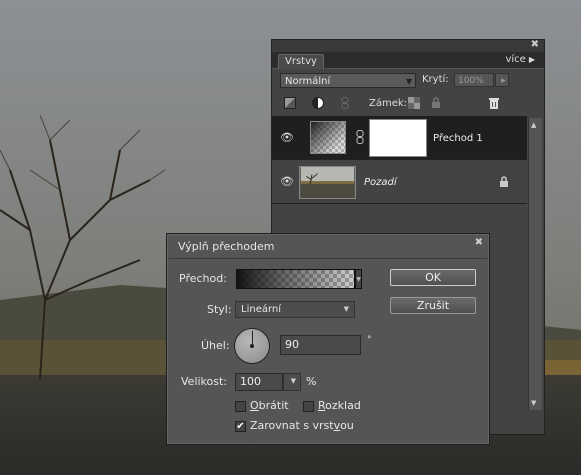  I want to click on layer-row-gradient: 👁 Přechod 1, so click(399, 138).